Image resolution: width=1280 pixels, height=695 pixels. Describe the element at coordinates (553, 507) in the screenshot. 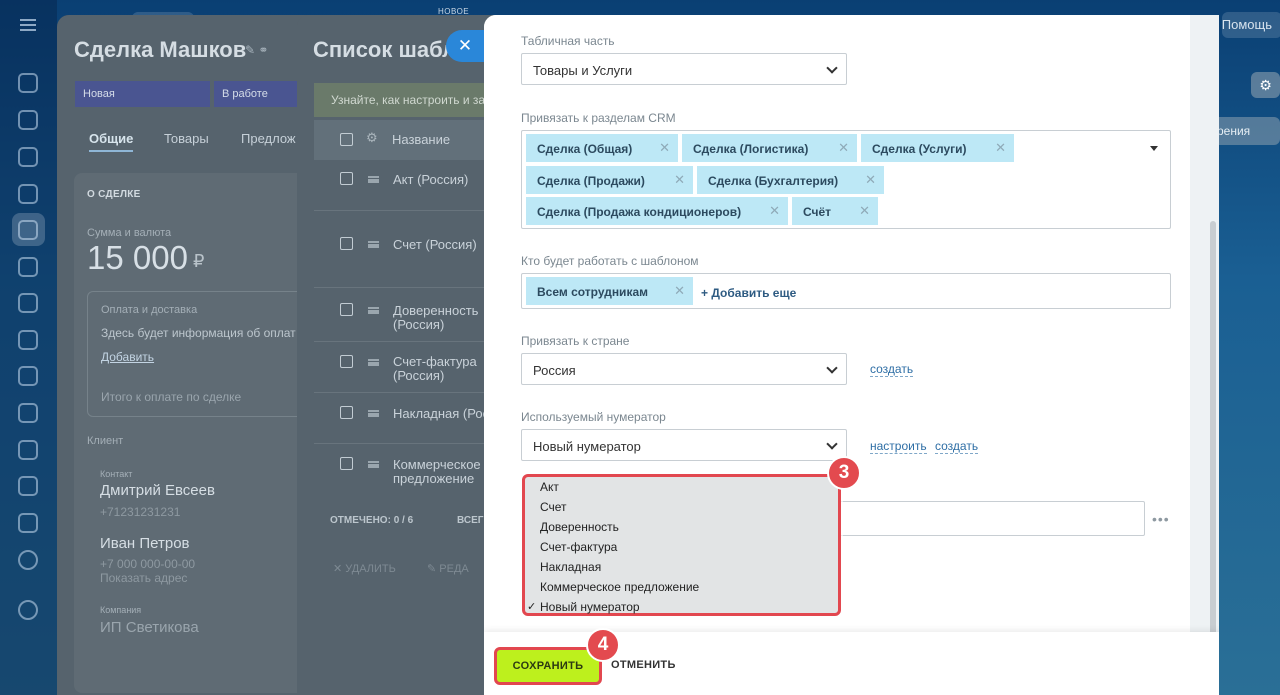

I see `dropdown-option: Счет` at that location.